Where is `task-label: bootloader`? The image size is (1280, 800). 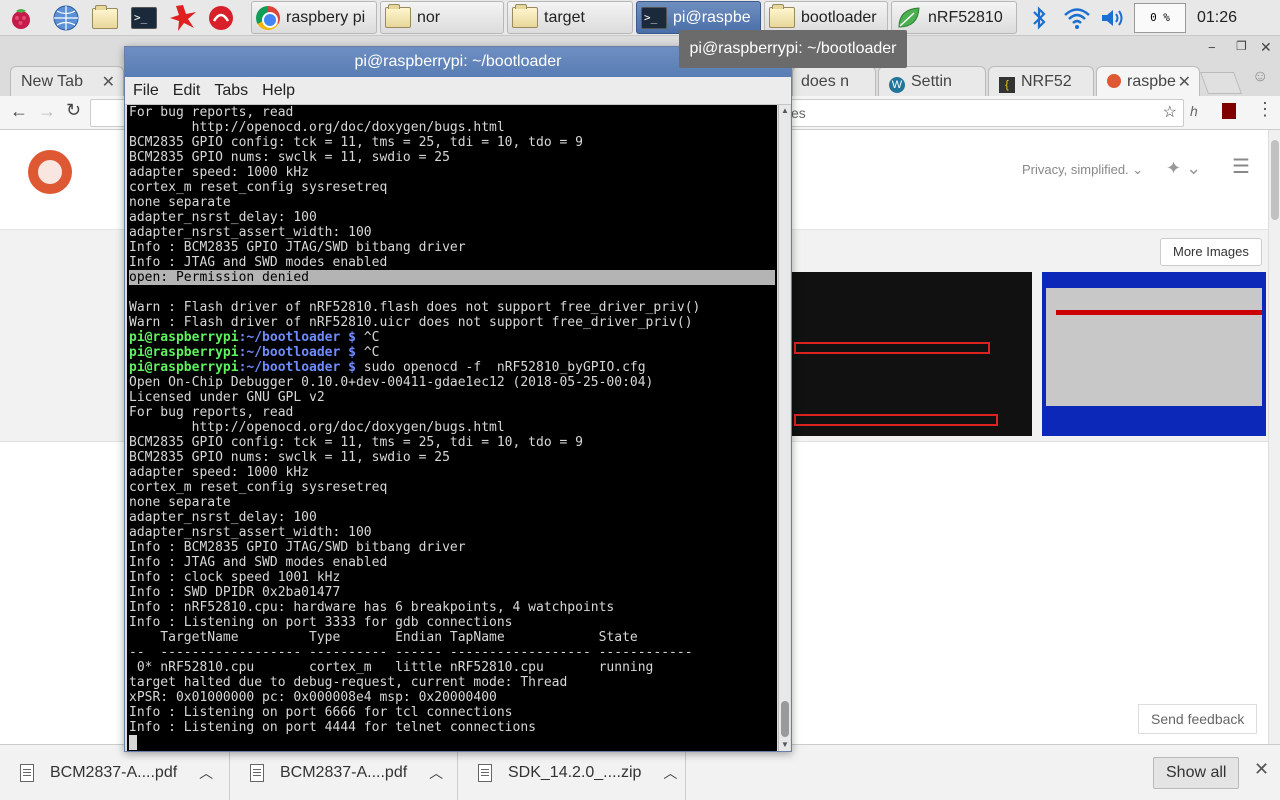
task-label: bootloader is located at coordinates (839, 17).